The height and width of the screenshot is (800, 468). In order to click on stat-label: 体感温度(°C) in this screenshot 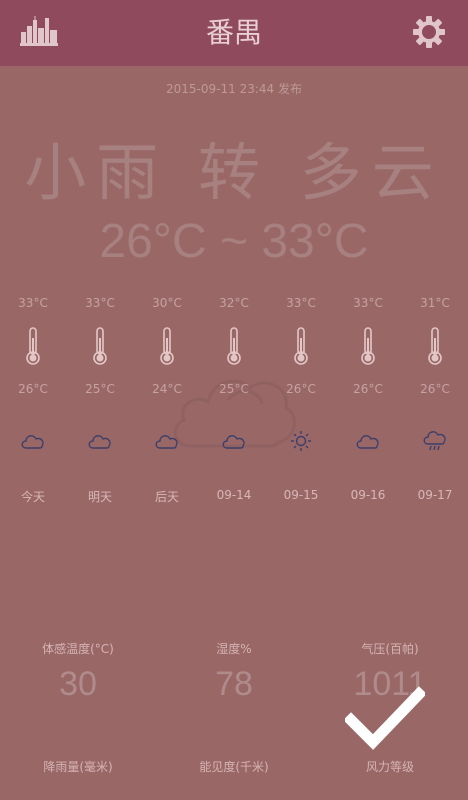, I will do `click(78, 649)`.